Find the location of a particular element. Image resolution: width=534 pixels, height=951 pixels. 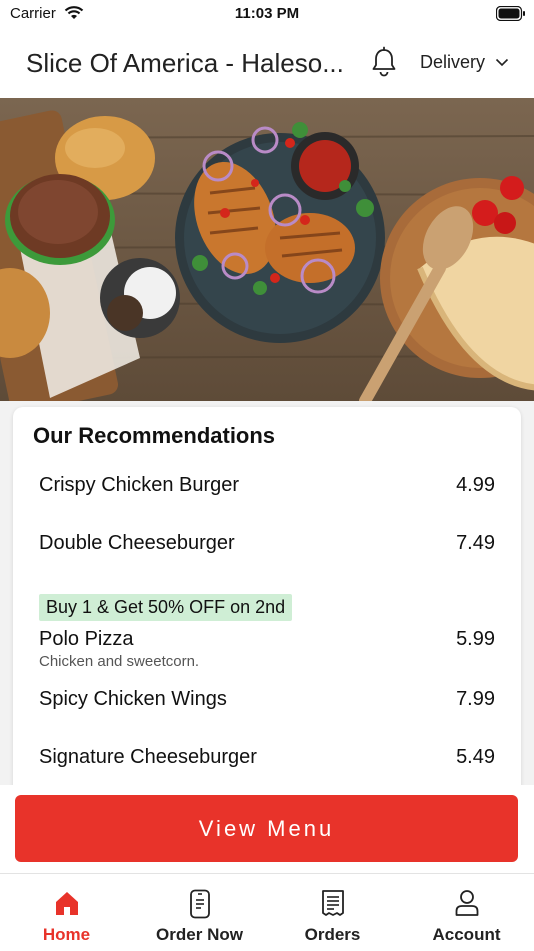

item-name: Polo Pizza is located at coordinates (86, 639).